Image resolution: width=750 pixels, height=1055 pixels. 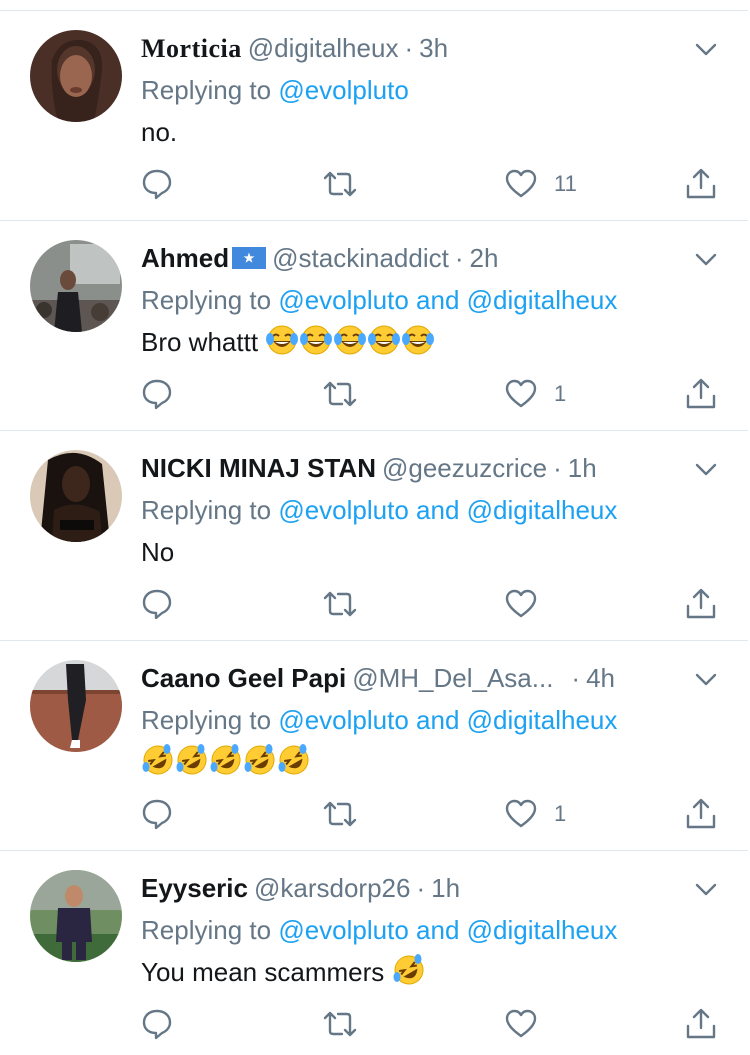 I want to click on replying-to: Replying to @evolpluto, so click(x=275, y=90).